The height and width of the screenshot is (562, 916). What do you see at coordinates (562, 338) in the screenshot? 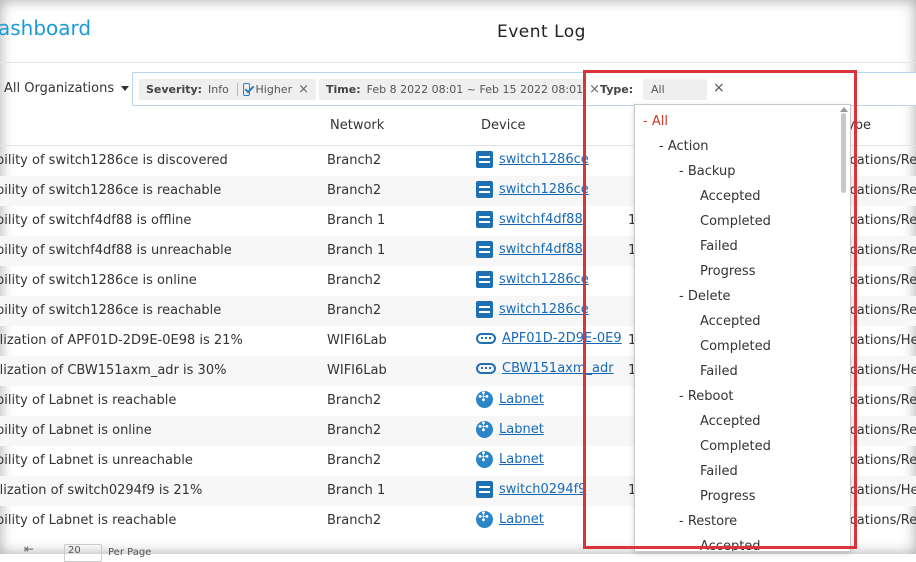
I see `device-link: APF01D-2D9E-0E9` at bounding box center [562, 338].